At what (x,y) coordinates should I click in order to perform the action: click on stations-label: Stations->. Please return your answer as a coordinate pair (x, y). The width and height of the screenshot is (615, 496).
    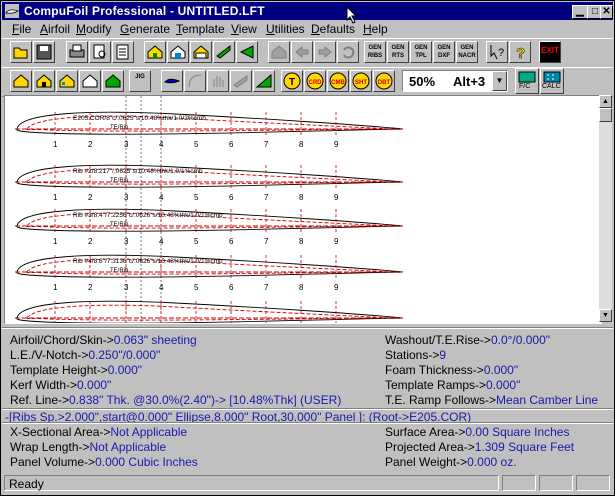
    Looking at the image, I should click on (412, 355).